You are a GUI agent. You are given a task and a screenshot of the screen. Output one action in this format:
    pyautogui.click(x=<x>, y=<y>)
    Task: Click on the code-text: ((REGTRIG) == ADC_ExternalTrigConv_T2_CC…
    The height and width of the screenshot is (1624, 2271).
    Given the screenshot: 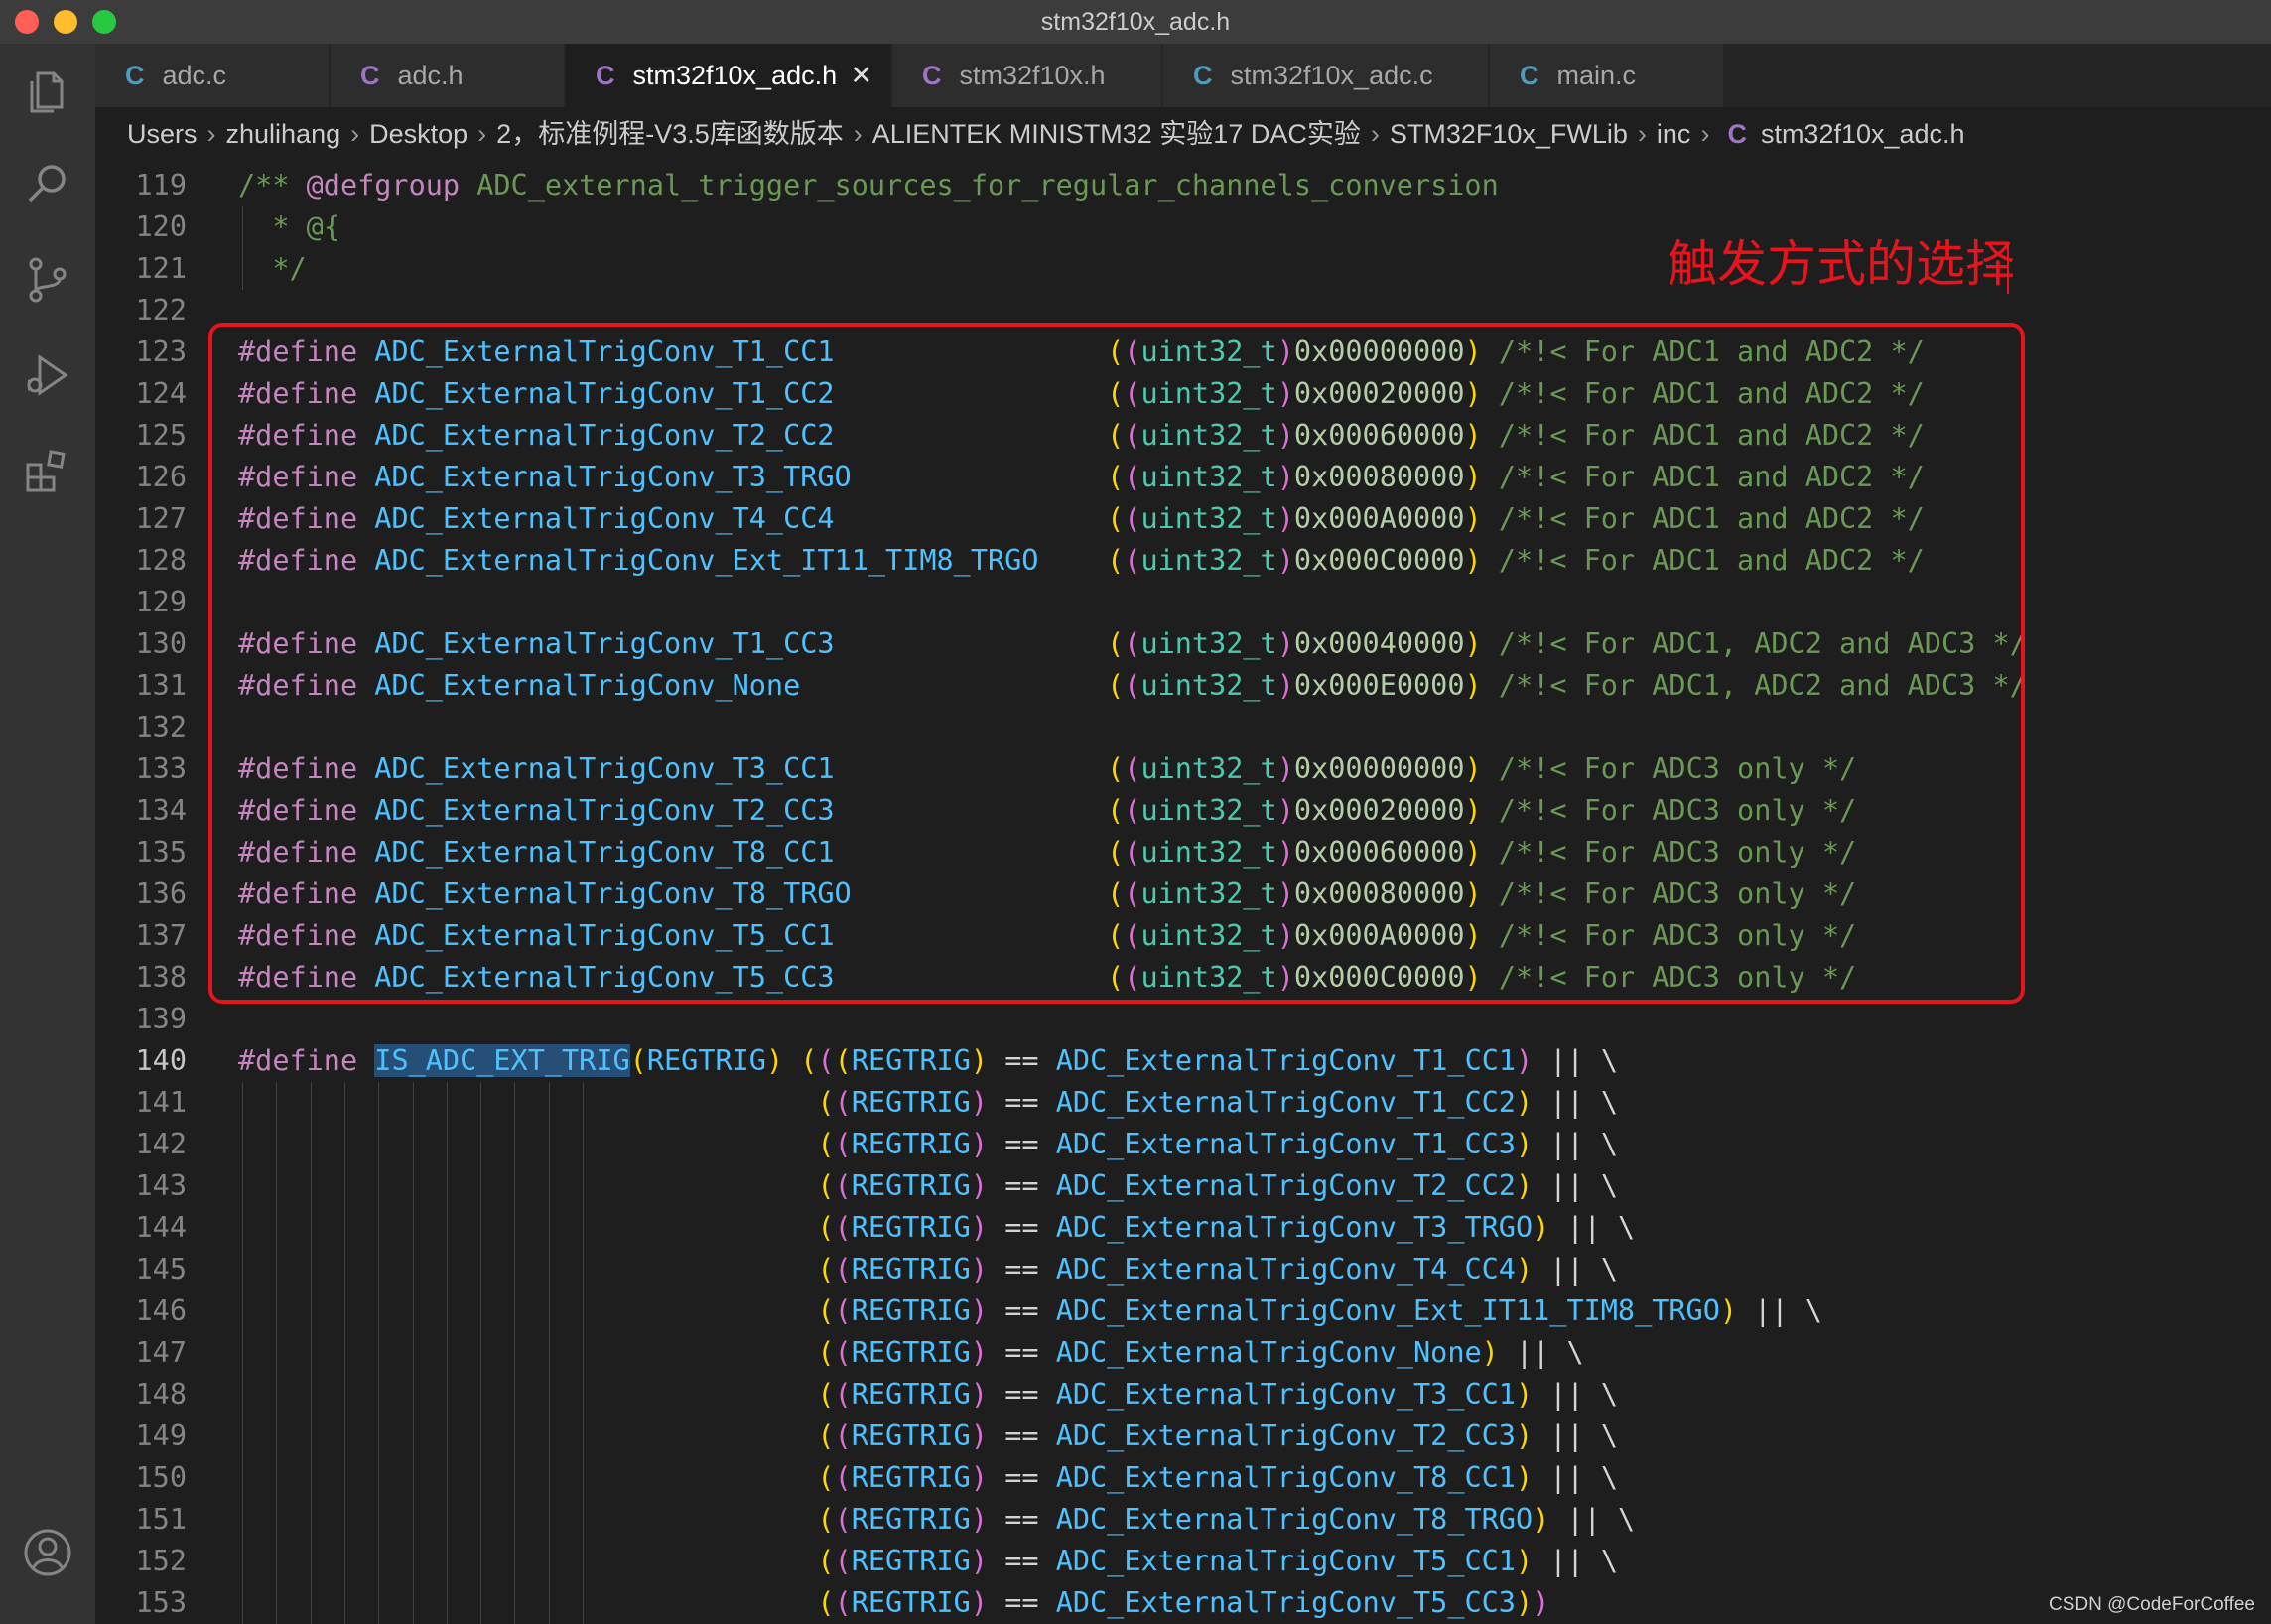 What is the action you would take?
    pyautogui.click(x=1218, y=1436)
    